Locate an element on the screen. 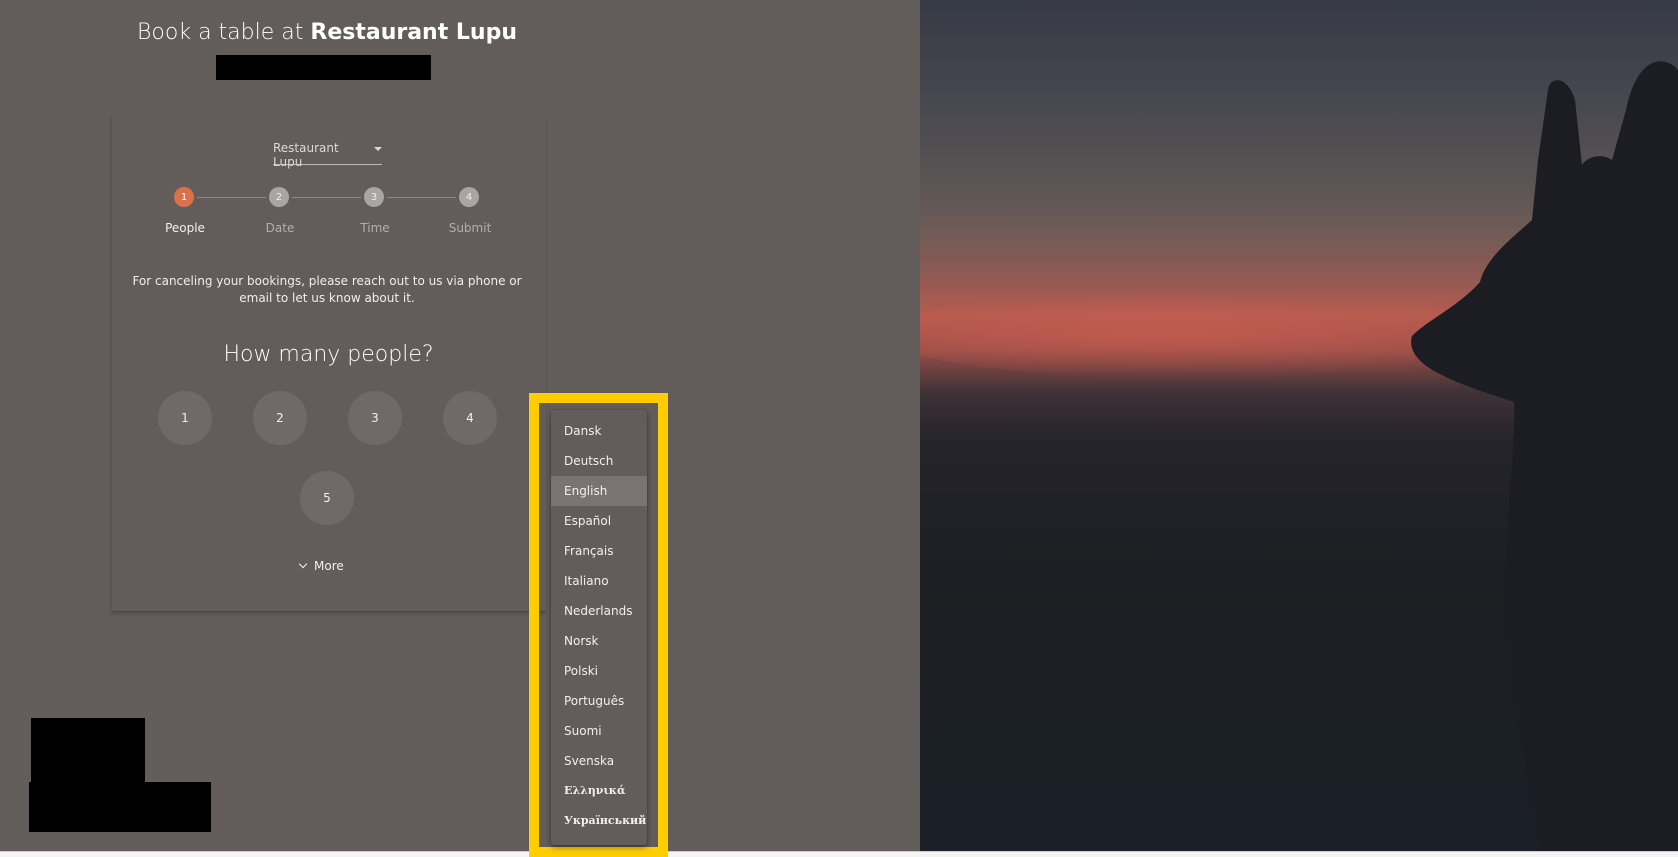 This screenshot has width=1678, height=857. language-option-portugues: Português is located at coordinates (599, 701).